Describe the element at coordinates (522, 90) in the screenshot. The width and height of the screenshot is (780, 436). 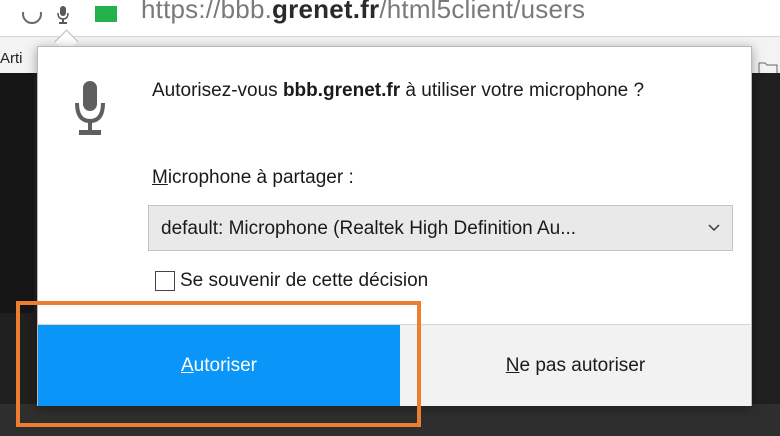
I see `prompt-after: à utiliser votre microphone ?` at that location.